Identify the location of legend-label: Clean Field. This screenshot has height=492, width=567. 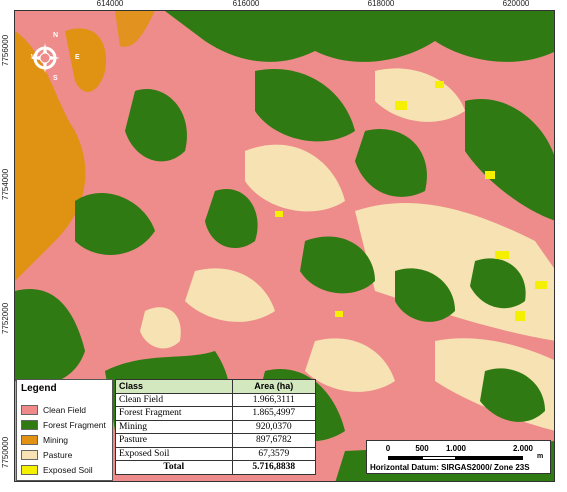
(64, 410).